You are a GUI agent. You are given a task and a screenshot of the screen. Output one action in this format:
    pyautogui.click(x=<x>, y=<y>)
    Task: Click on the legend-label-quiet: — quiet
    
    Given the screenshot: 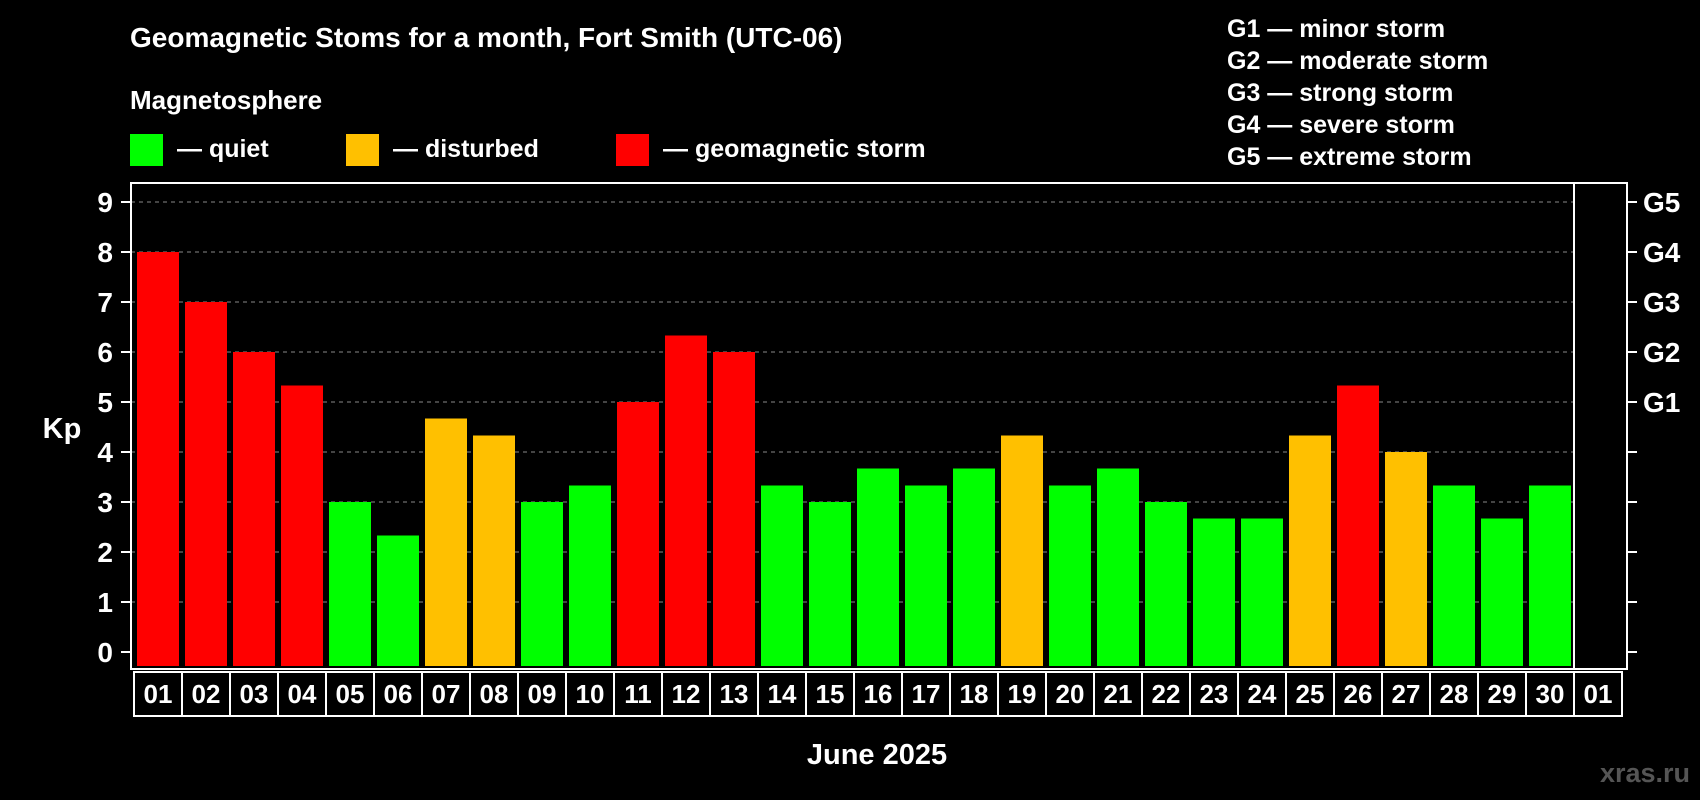 What is the action you would take?
    pyautogui.click(x=223, y=149)
    